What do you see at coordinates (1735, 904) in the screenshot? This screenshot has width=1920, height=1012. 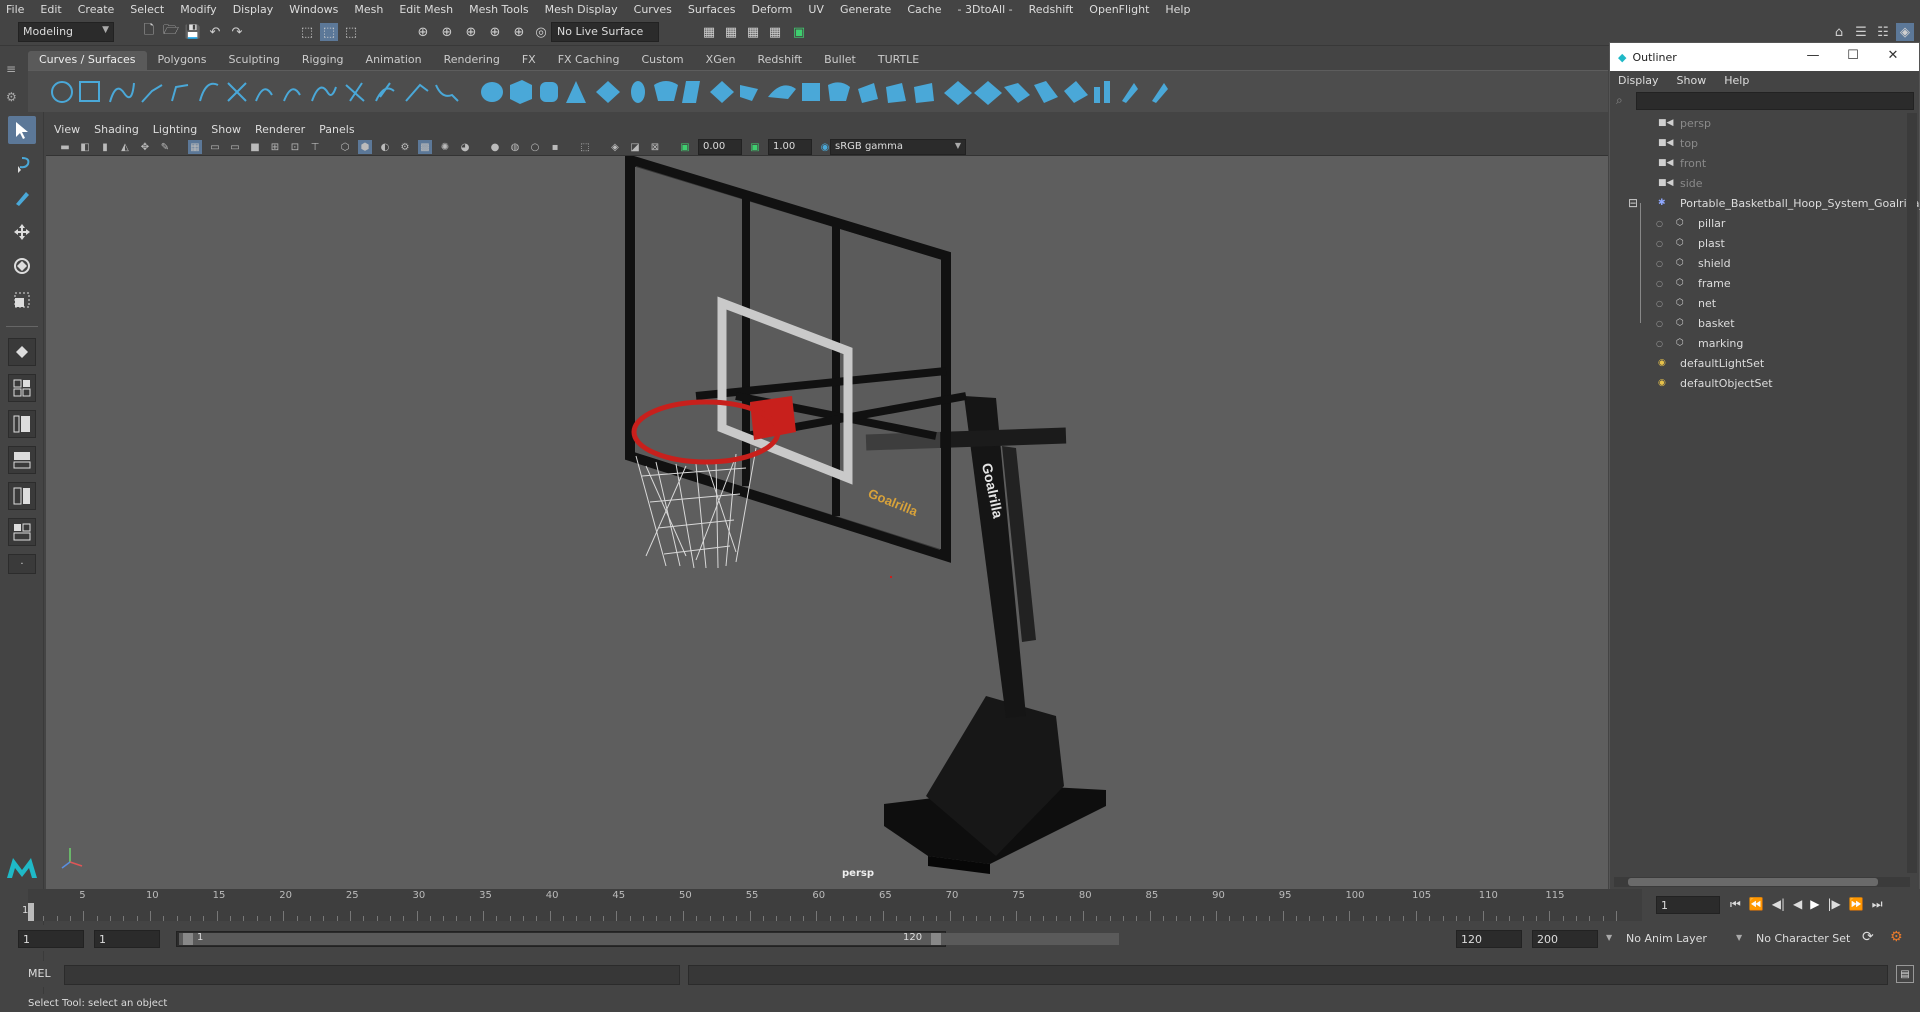 I see `go-to-start-icon: ⏮` at bounding box center [1735, 904].